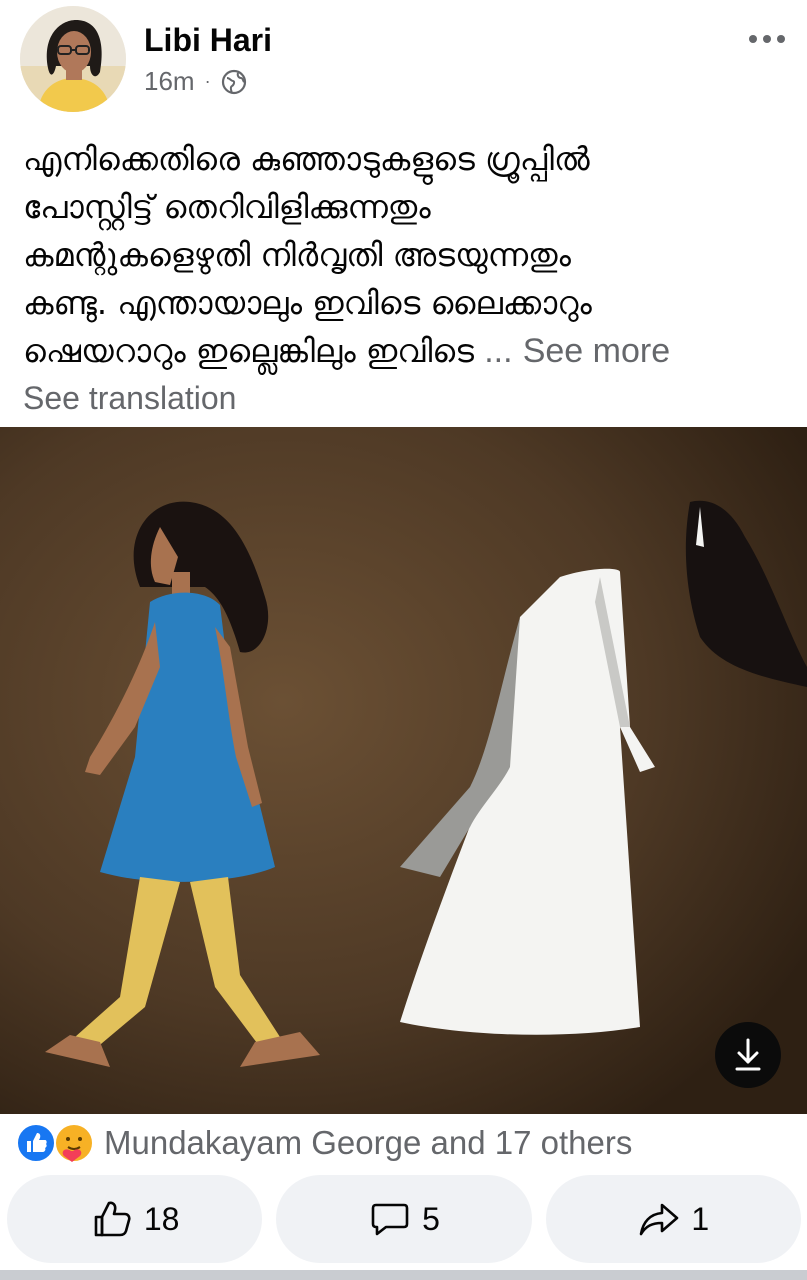  What do you see at coordinates (307, 303) in the screenshot?
I see `post-text-line: കണ്ടു. എന്തായാലും ഇവിടെ ലൈക്കാറും` at bounding box center [307, 303].